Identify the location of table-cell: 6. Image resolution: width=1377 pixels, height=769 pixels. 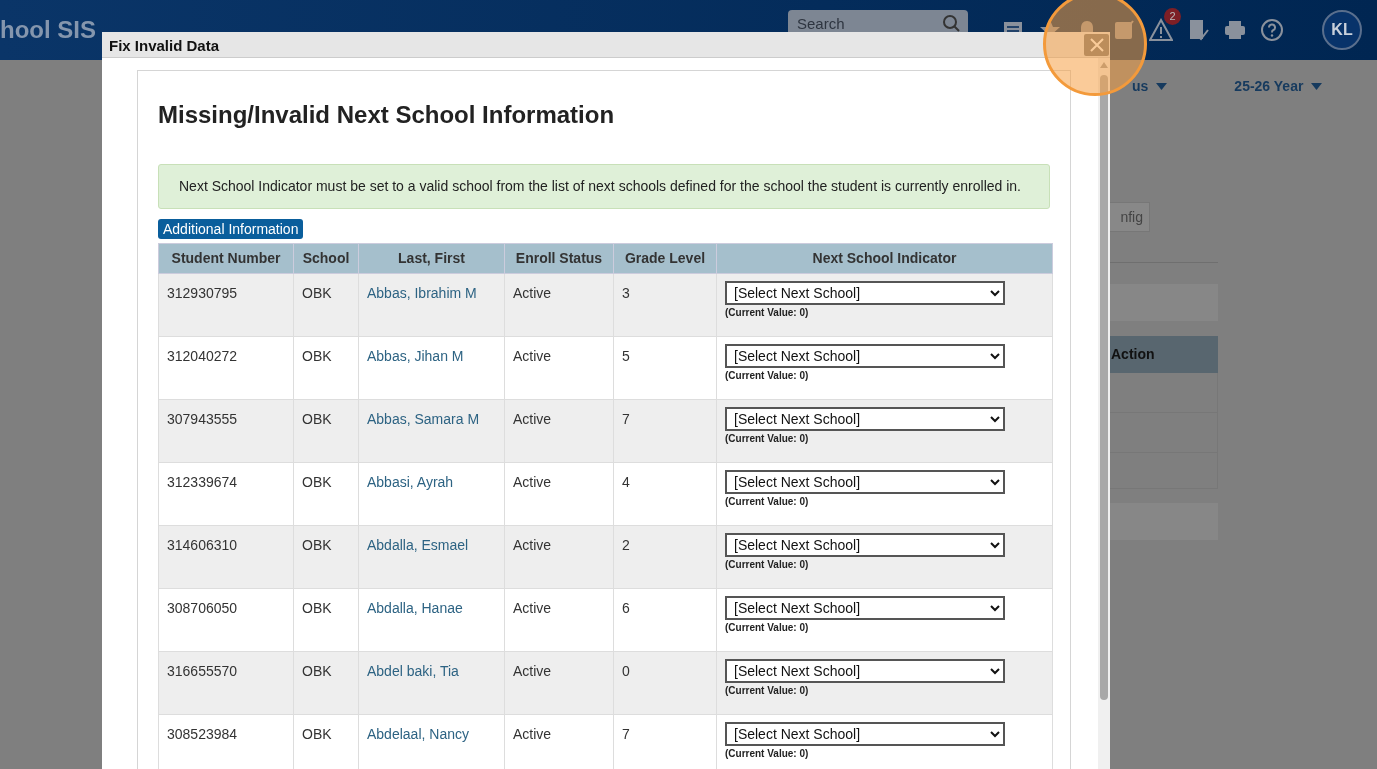
(626, 607).